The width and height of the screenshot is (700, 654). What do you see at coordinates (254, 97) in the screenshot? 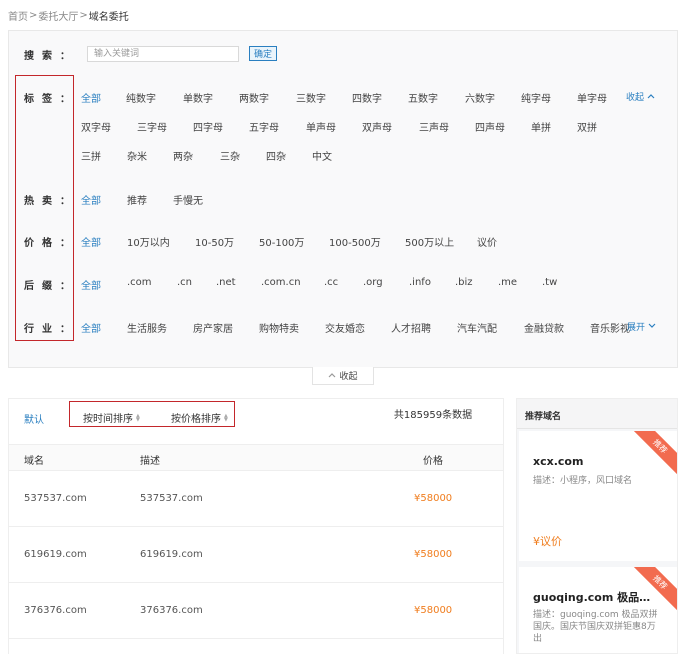
I see `tag-option: 两数字` at bounding box center [254, 97].